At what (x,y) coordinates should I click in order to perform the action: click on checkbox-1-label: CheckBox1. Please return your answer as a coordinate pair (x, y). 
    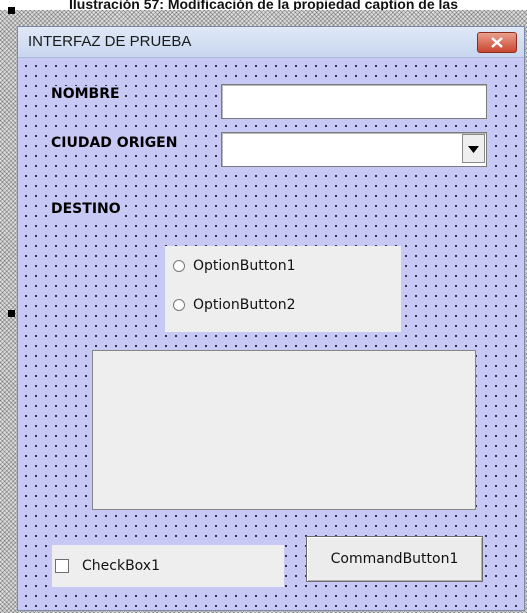
    Looking at the image, I should click on (121, 566).